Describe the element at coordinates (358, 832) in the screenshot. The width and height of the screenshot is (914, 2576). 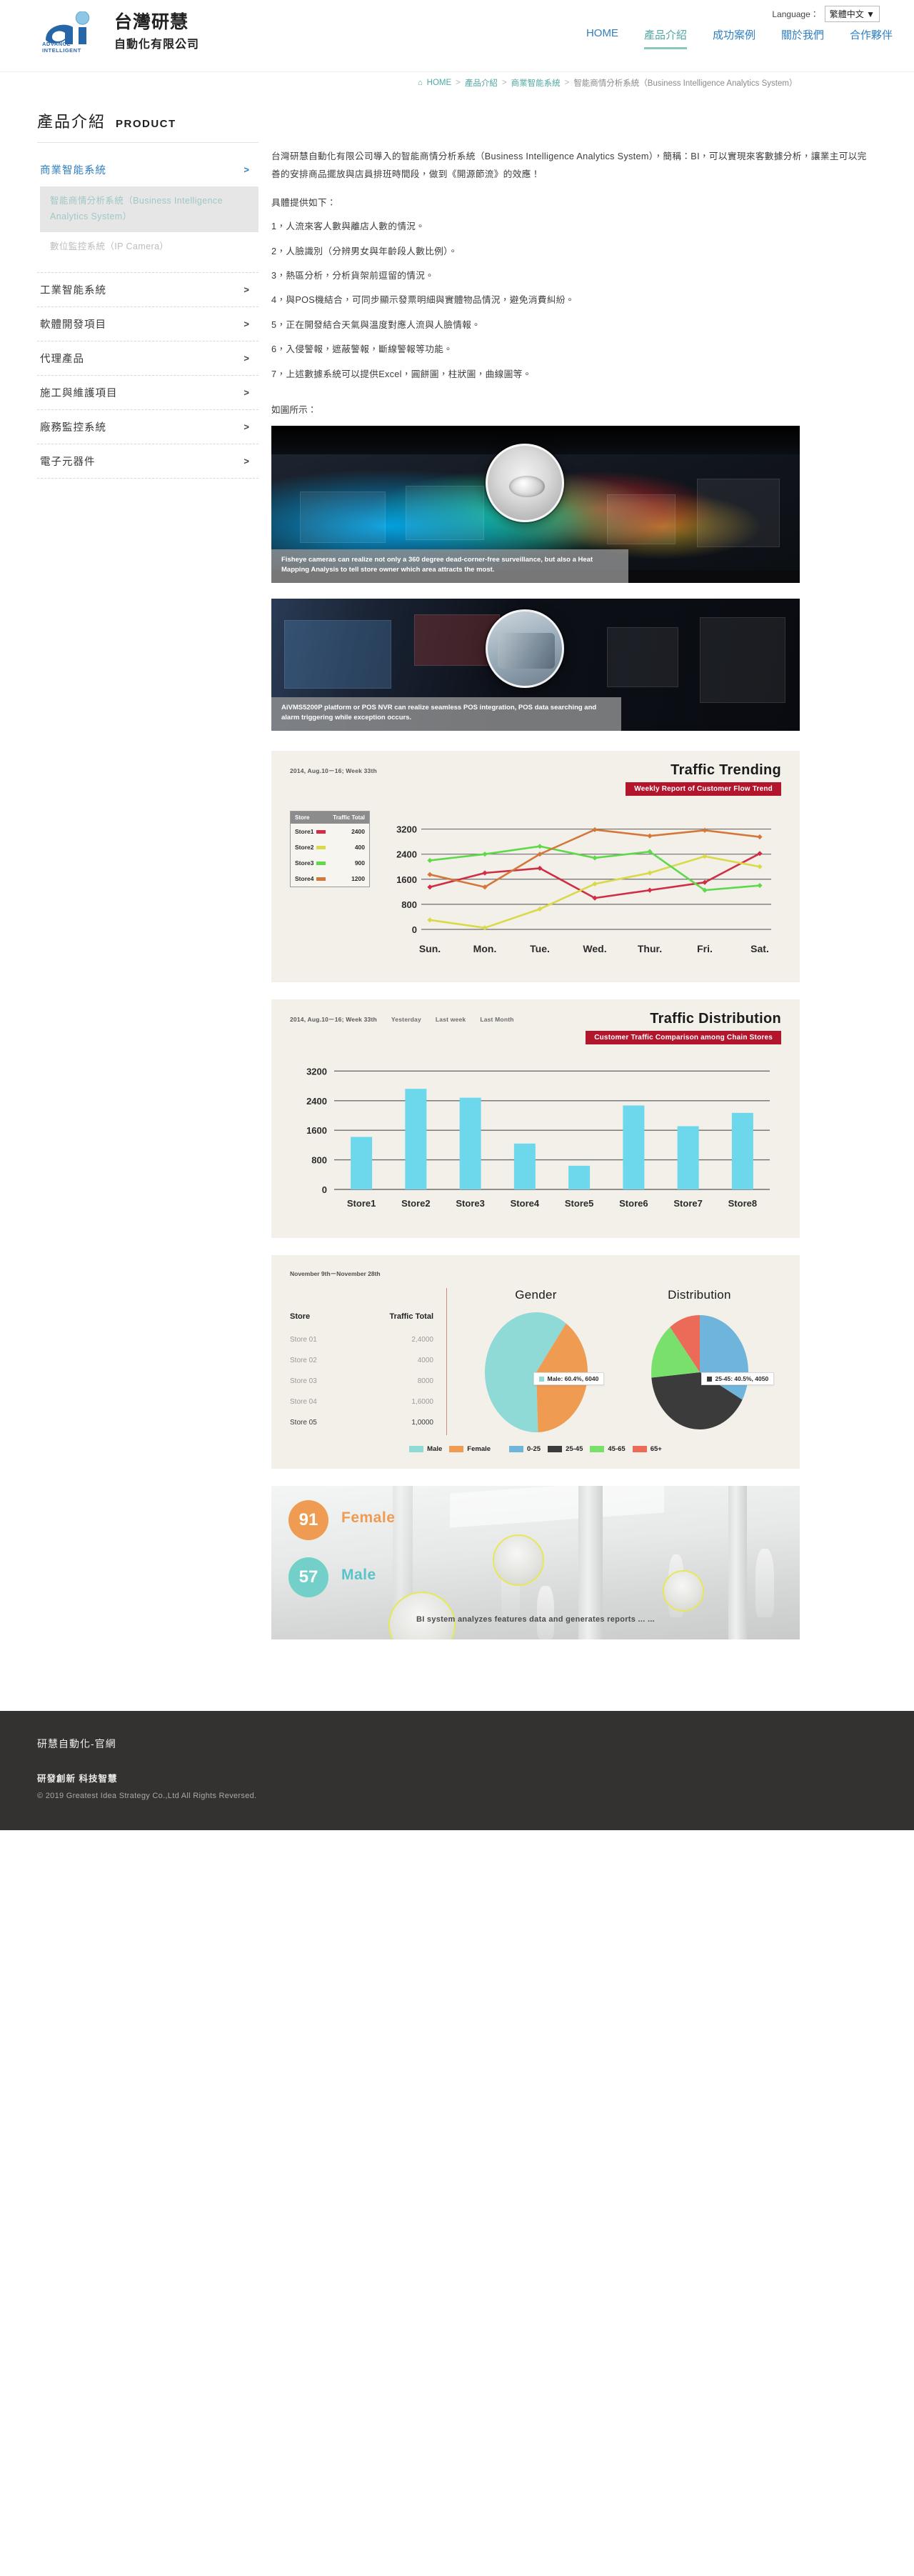
I see `legend-series-total: 2400` at that location.